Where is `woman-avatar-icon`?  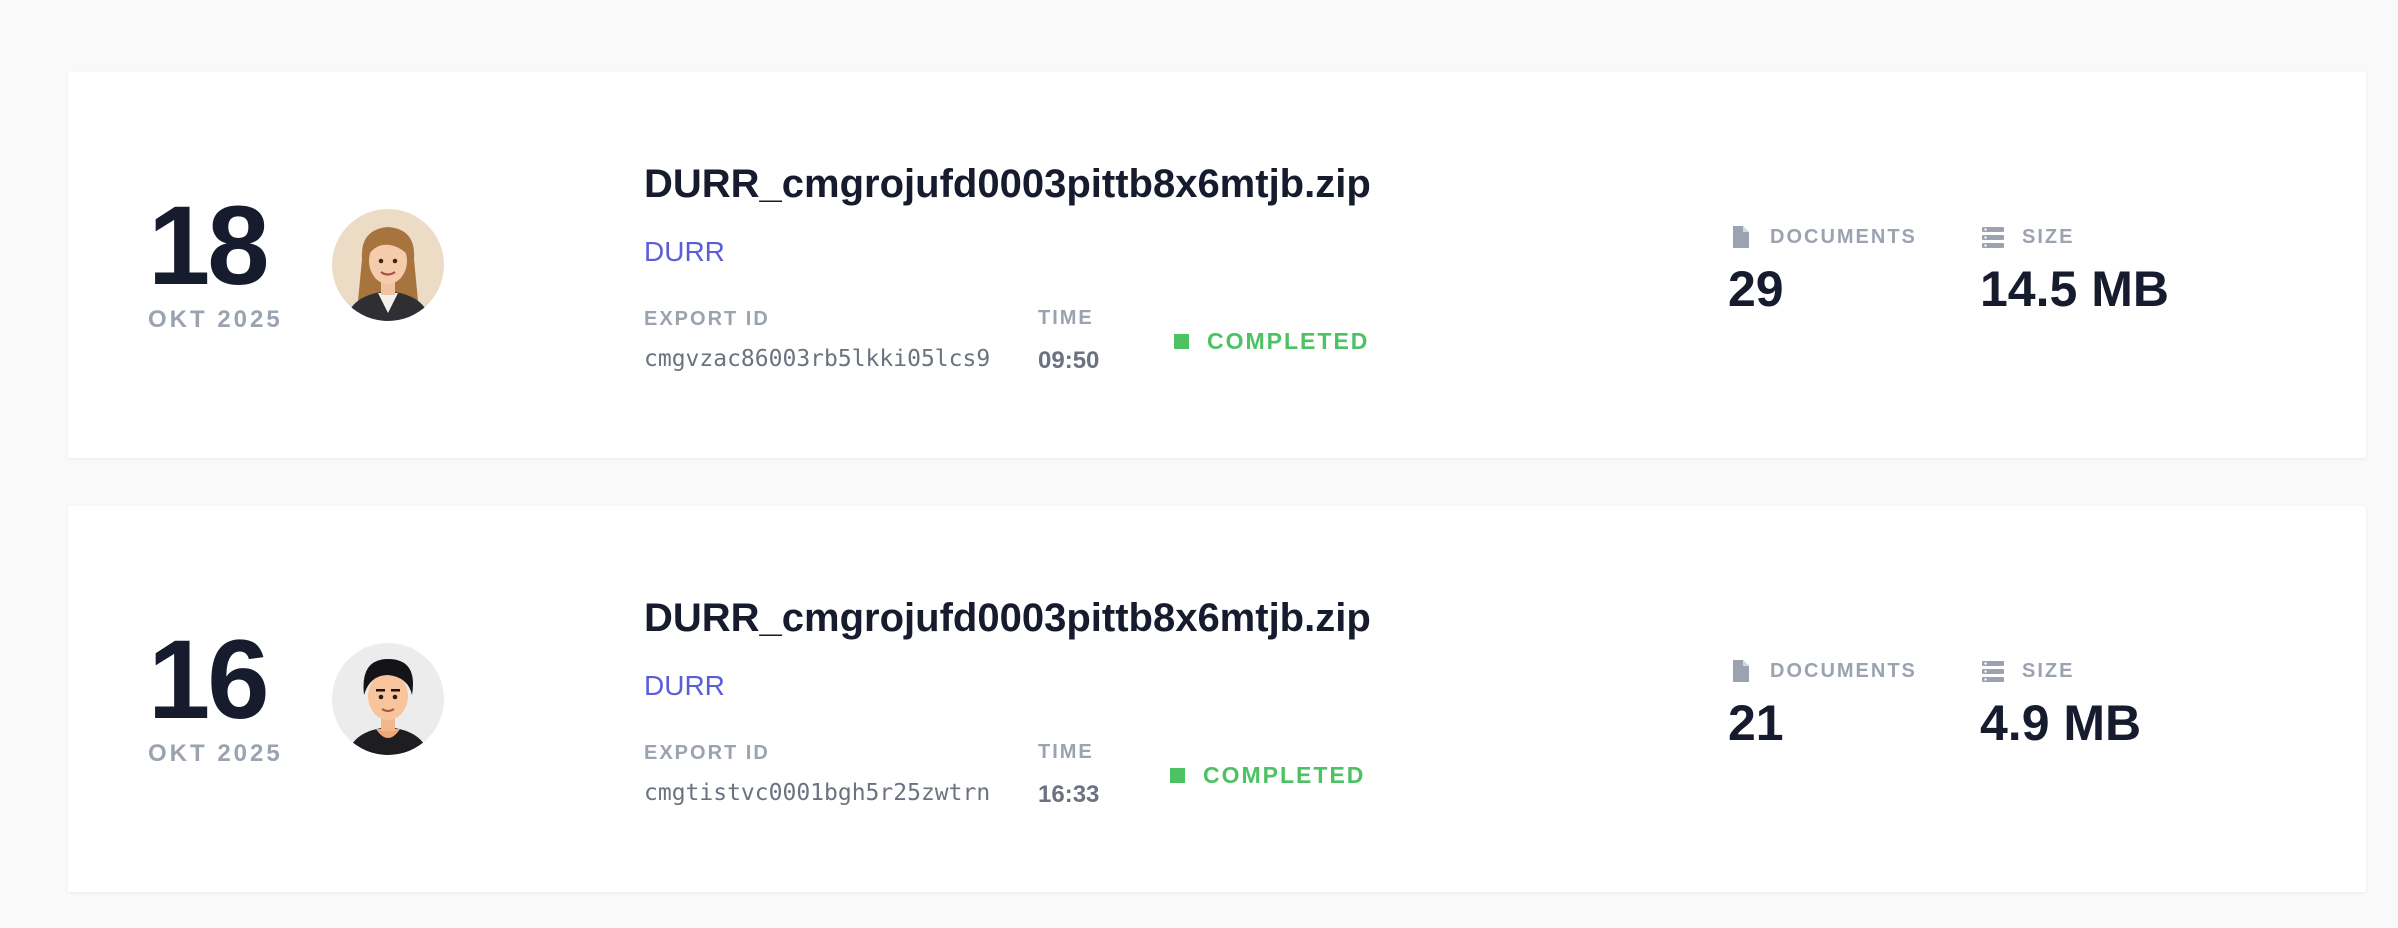
woman-avatar-icon is located at coordinates (388, 265).